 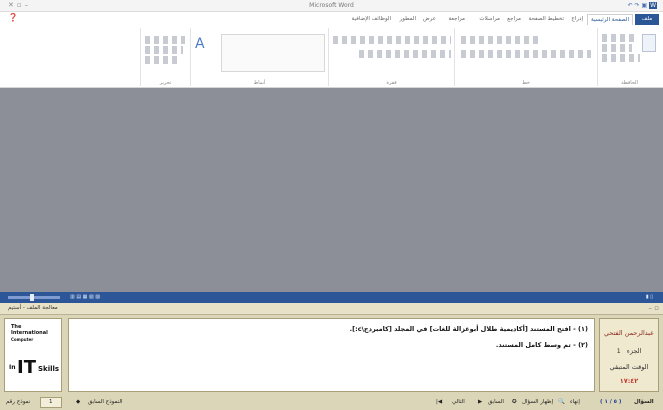 I want to click on end-button: إنهاء, so click(x=575, y=402).